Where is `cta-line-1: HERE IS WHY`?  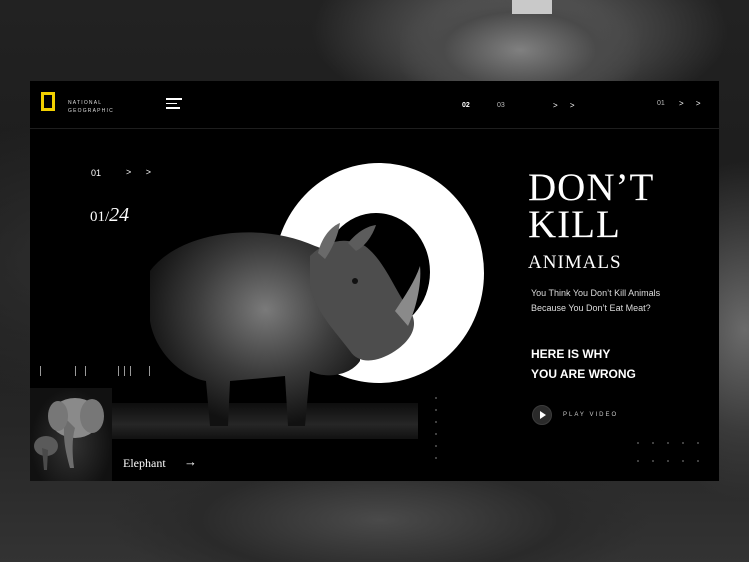
cta-line-1: HERE IS WHY is located at coordinates (571, 354).